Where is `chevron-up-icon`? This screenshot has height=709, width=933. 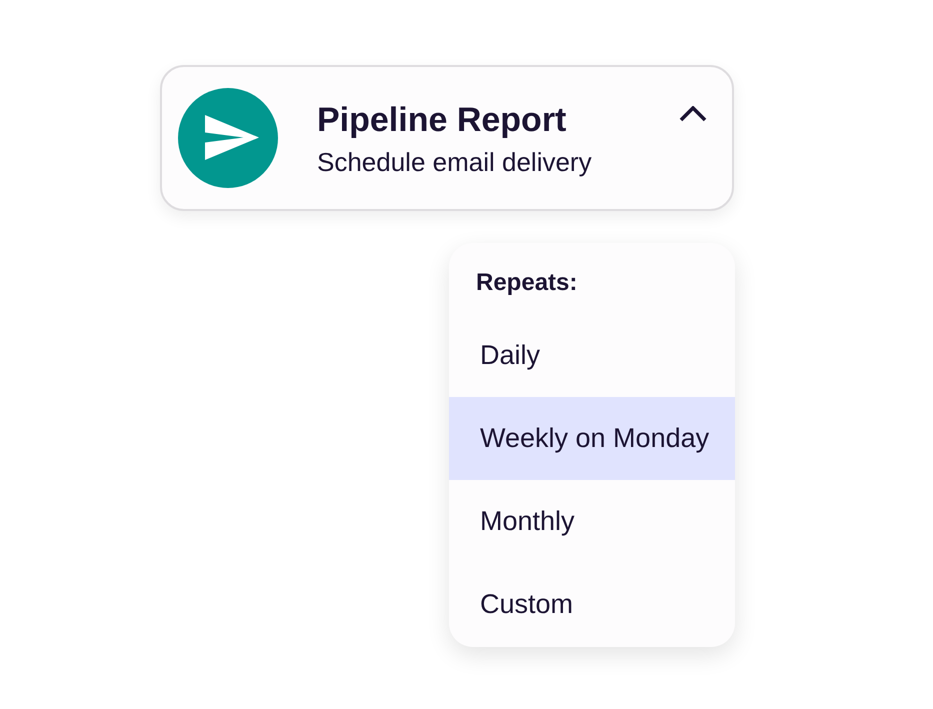
chevron-up-icon is located at coordinates (693, 114).